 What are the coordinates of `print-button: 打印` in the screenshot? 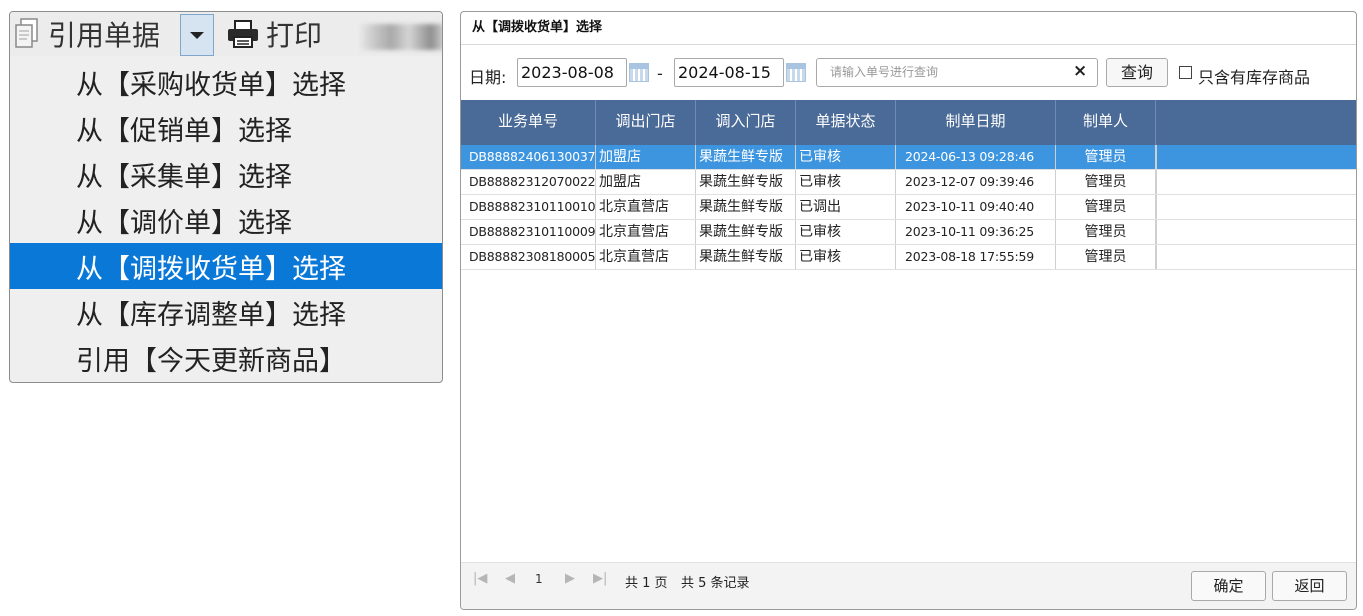 It's located at (284, 34).